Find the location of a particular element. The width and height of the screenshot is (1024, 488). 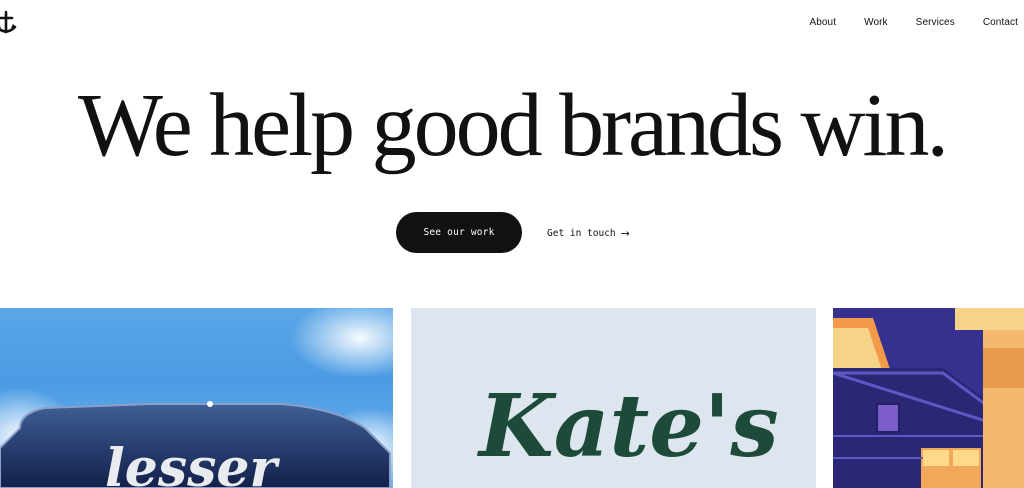

nav-contact-link: Contact is located at coordinates (1000, 23).